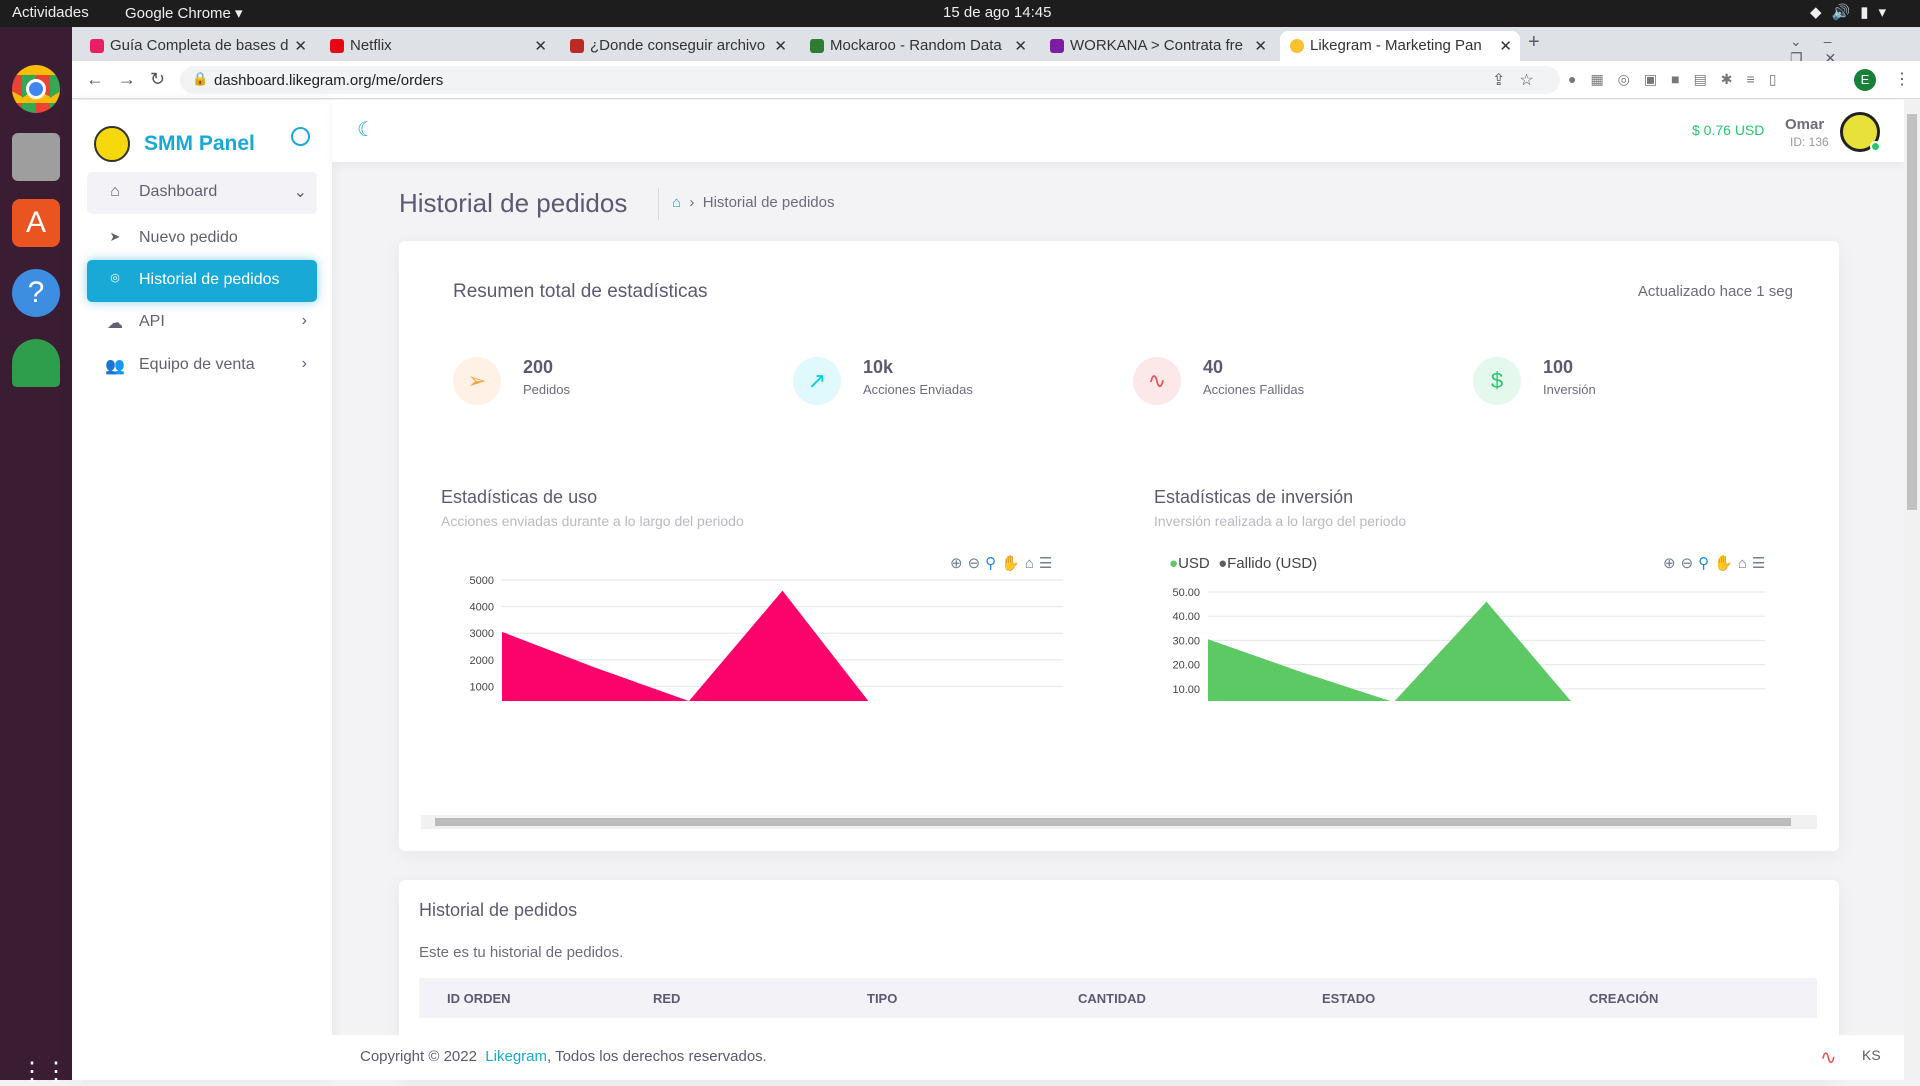  What do you see at coordinates (1427, 998) in the screenshot?
I see `column-header: Estado` at bounding box center [1427, 998].